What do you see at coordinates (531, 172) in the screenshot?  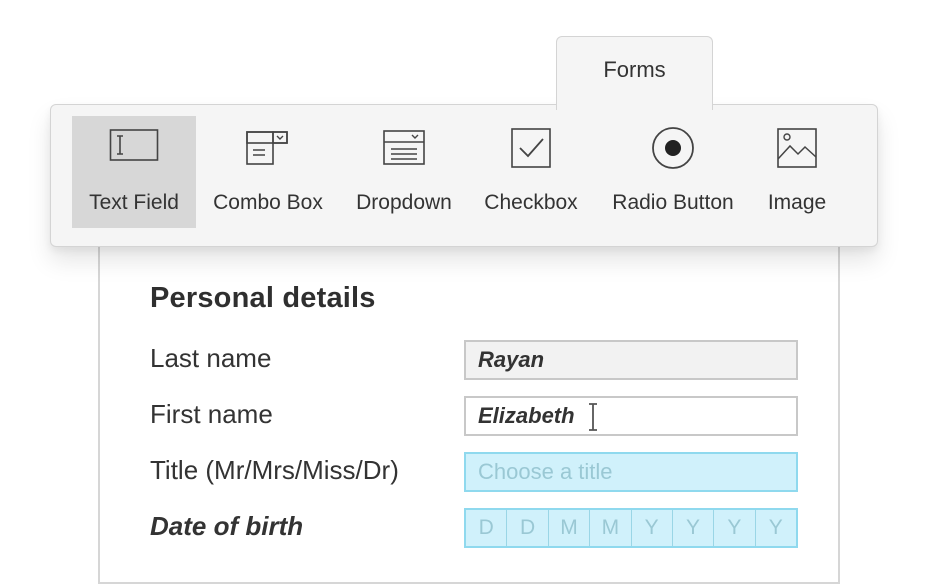 I see `checkbox-tool: Checkbox` at bounding box center [531, 172].